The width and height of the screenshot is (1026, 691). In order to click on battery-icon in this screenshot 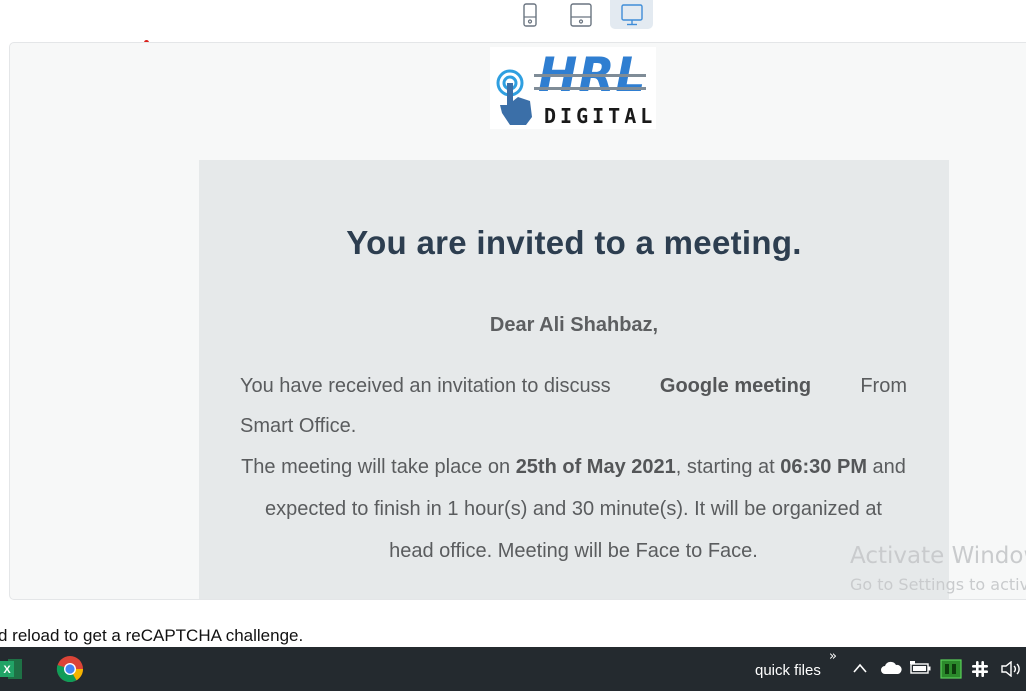, I will do `click(921, 668)`.